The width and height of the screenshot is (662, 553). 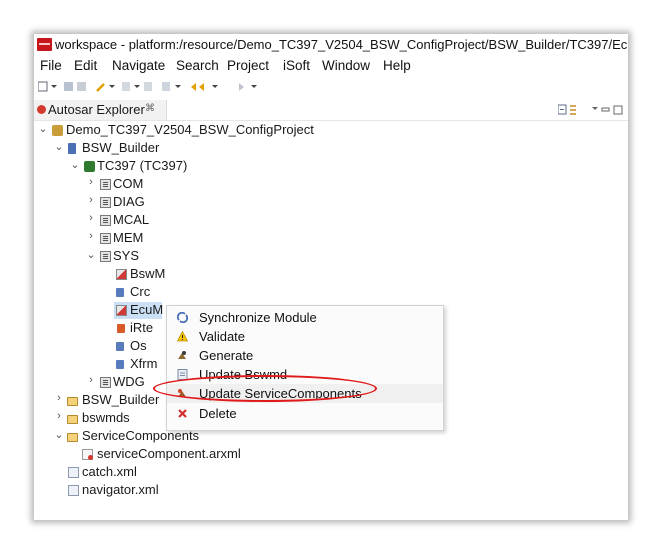 I want to click on minimize-icon, so click(x=605, y=109).